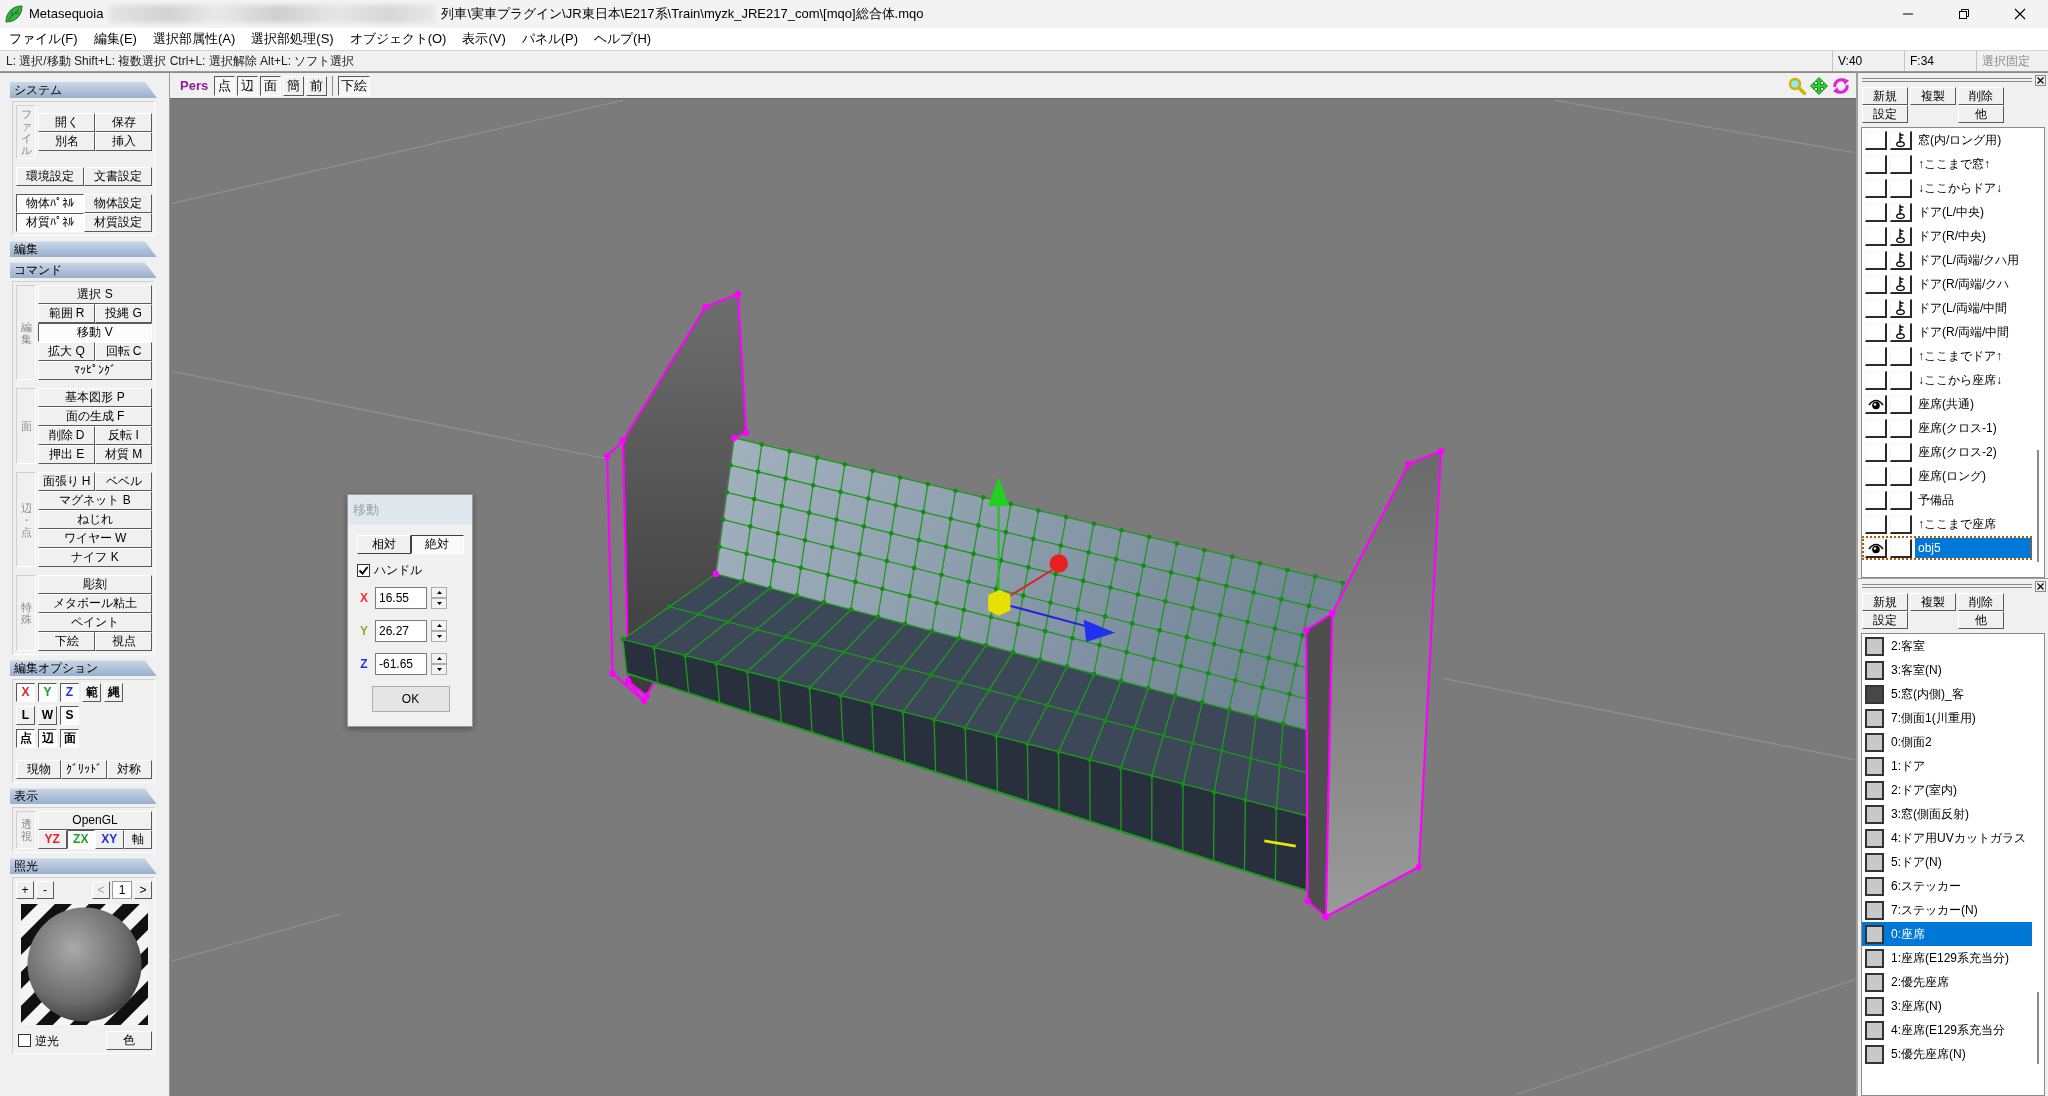  Describe the element at coordinates (1947, 236) in the screenshot. I see `object-list-item: ドア(R/中央)` at that location.